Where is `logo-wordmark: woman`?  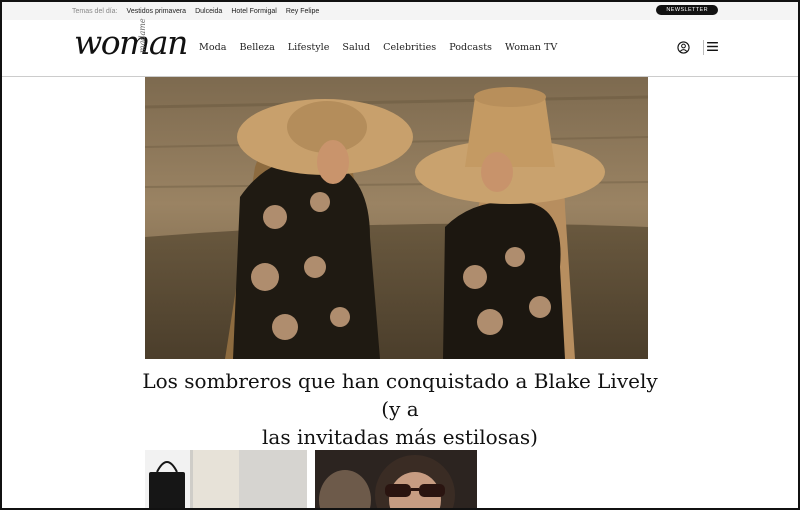
logo-wordmark: woman is located at coordinates (131, 42).